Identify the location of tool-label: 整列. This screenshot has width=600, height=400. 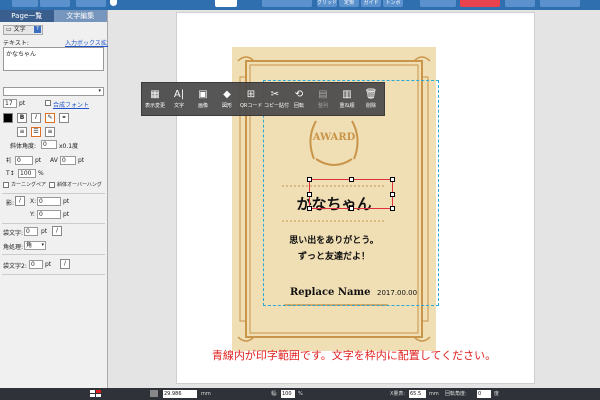
(322, 106).